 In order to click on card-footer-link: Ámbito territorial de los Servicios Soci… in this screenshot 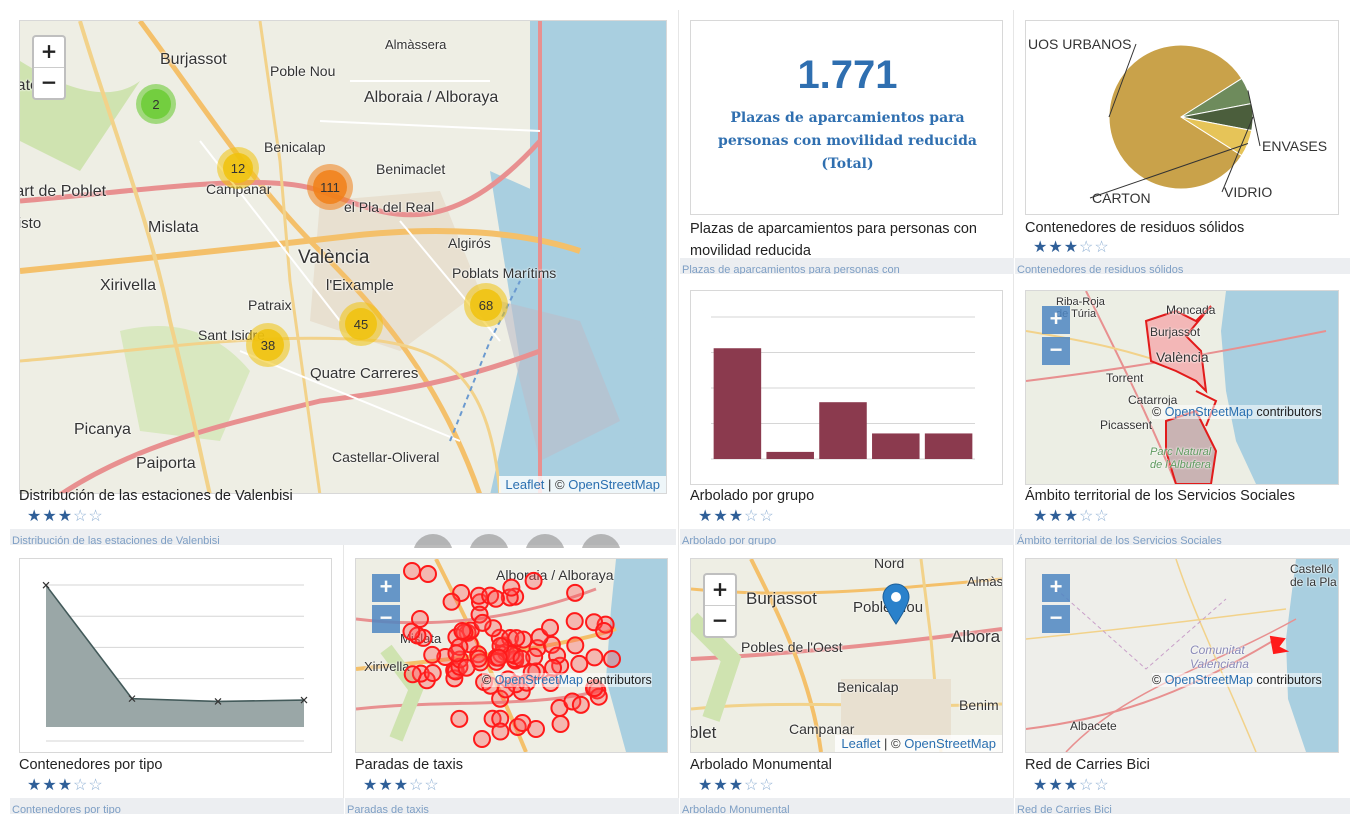, I will do `click(1182, 537)`.